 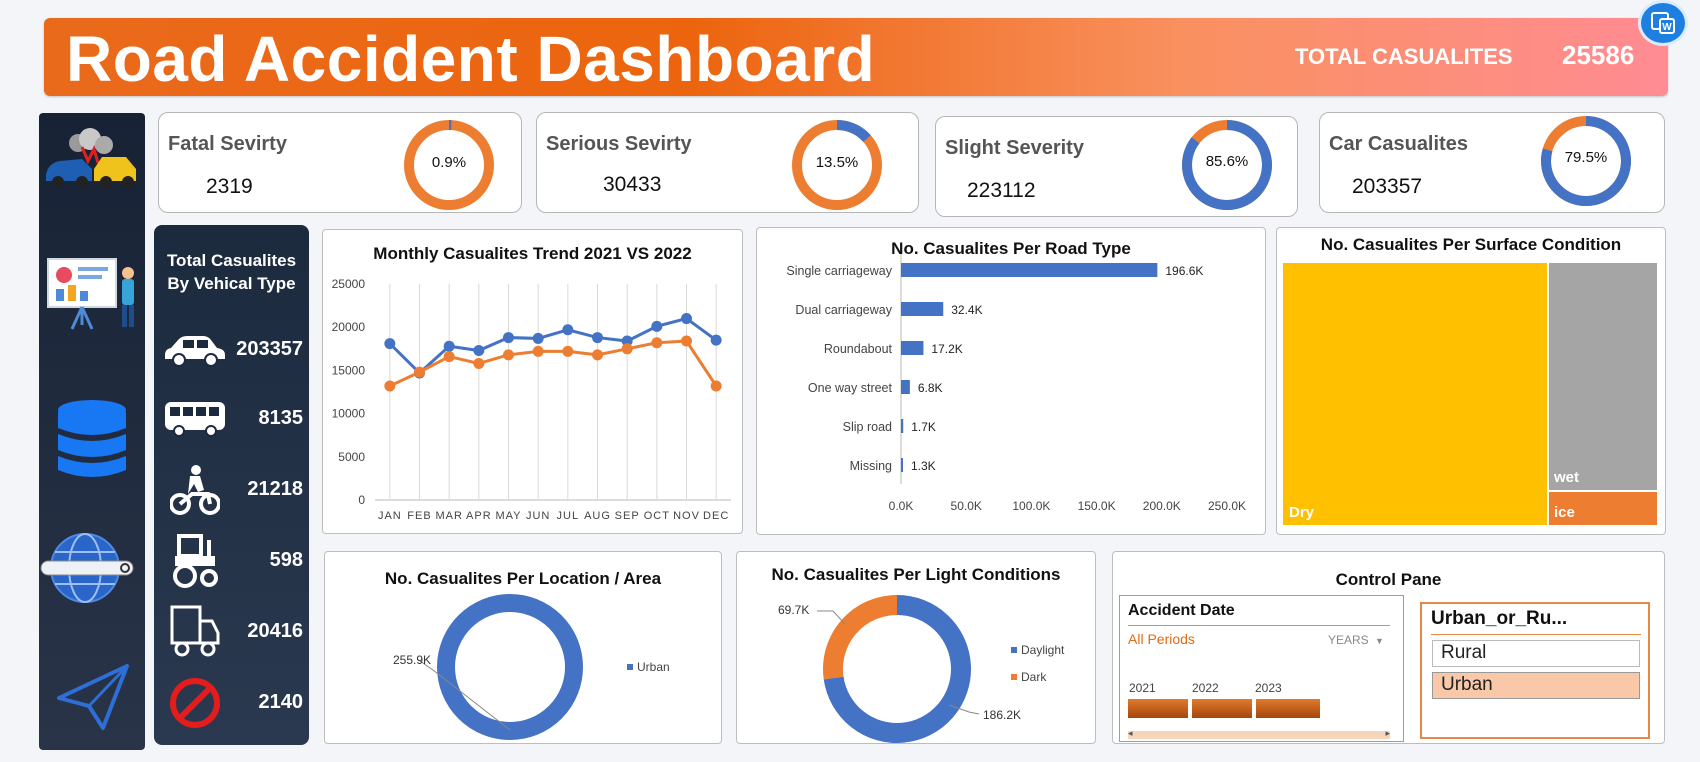 What do you see at coordinates (1227, 506) in the screenshot?
I see `x-tick-label: 250.0K` at bounding box center [1227, 506].